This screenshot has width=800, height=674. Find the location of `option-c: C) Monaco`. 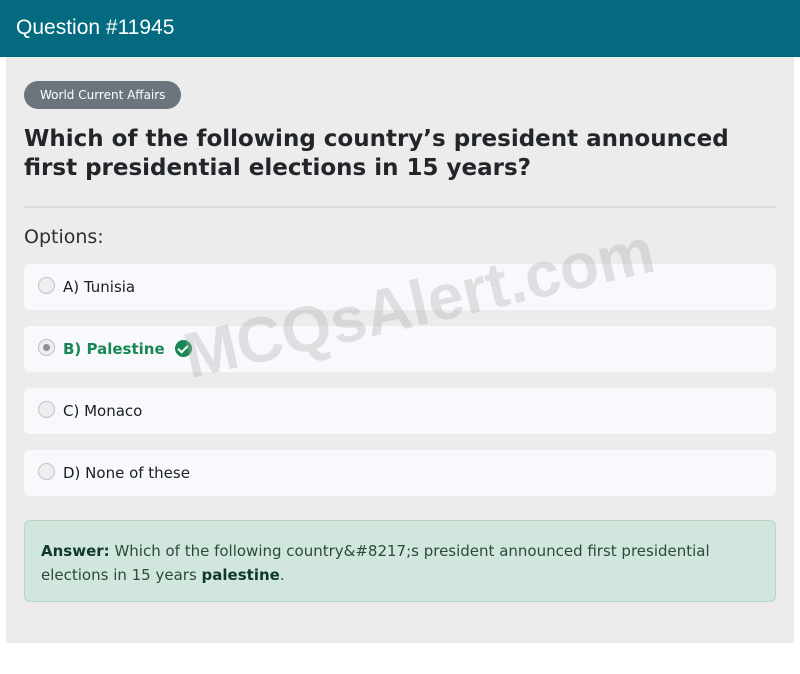

option-c: C) Monaco is located at coordinates (400, 411).